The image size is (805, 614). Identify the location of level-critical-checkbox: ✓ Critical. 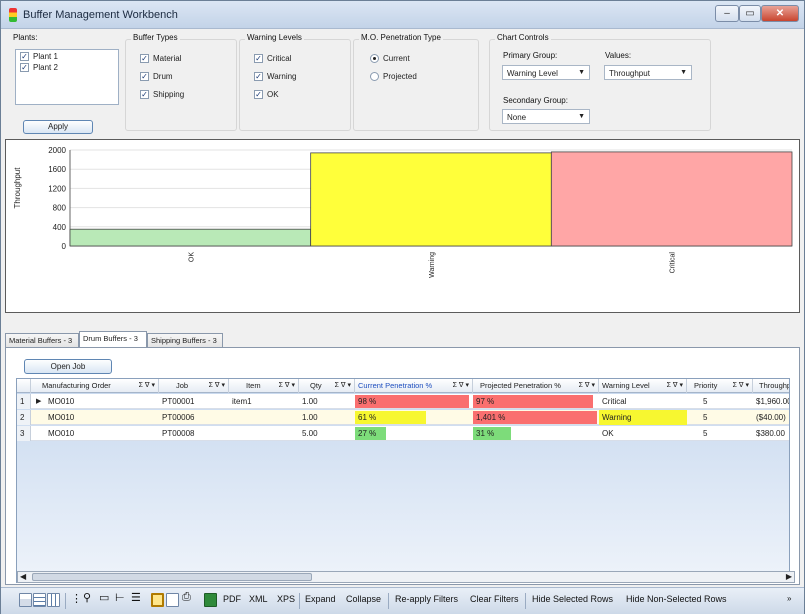
(272, 58).